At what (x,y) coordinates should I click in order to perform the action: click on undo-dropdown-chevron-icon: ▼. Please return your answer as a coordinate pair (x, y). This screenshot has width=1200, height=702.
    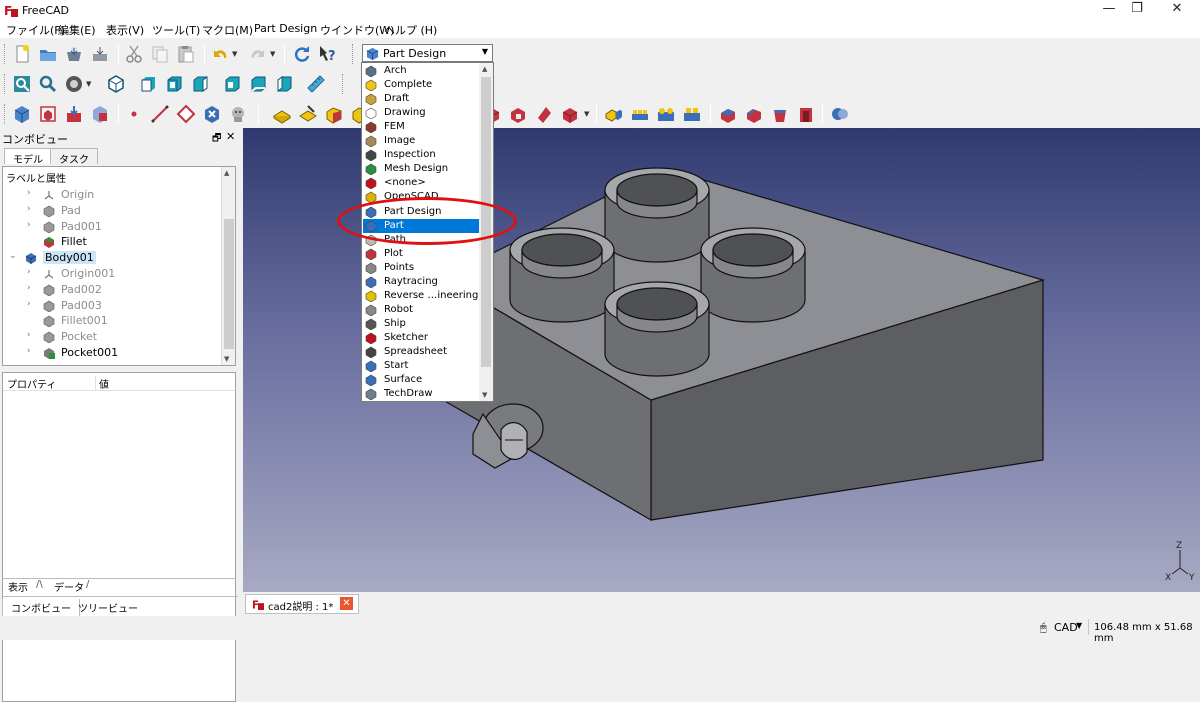
    Looking at the image, I should click on (235, 54).